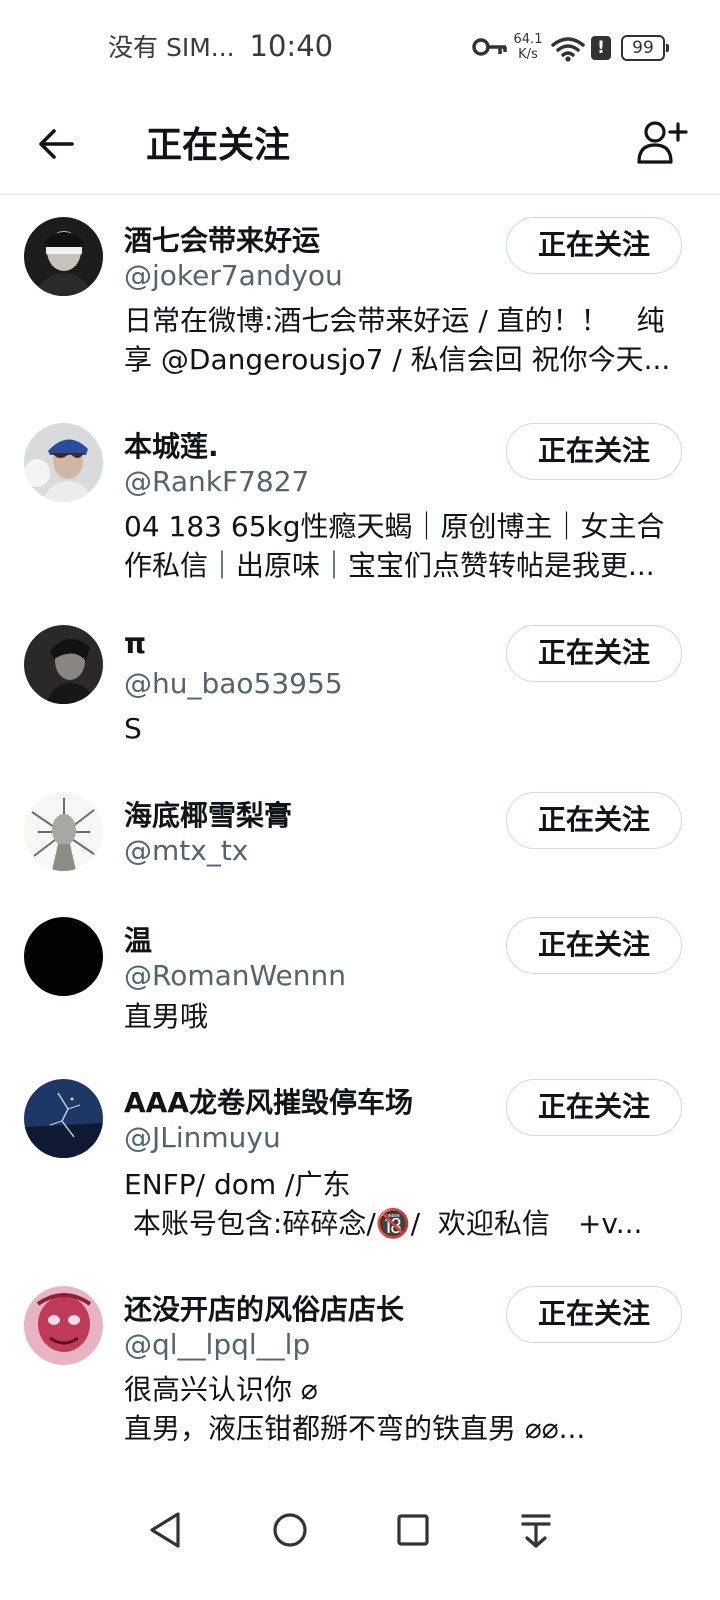  I want to click on system-nav-bar, so click(360, 1540).